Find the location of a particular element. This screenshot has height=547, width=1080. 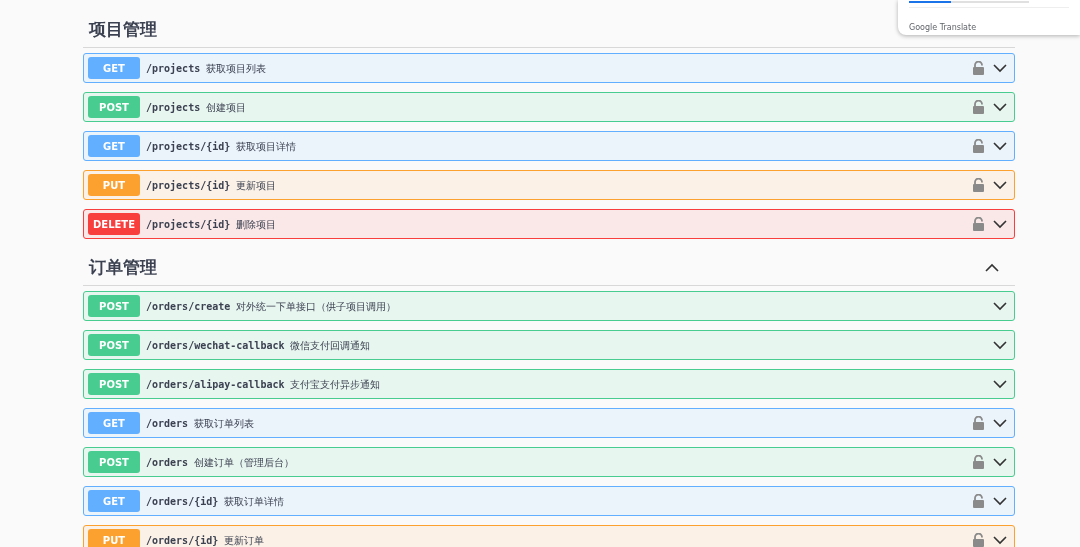

operation-row: POST /orders/alipay-callback 支付宝支付异步通知 is located at coordinates (549, 384).